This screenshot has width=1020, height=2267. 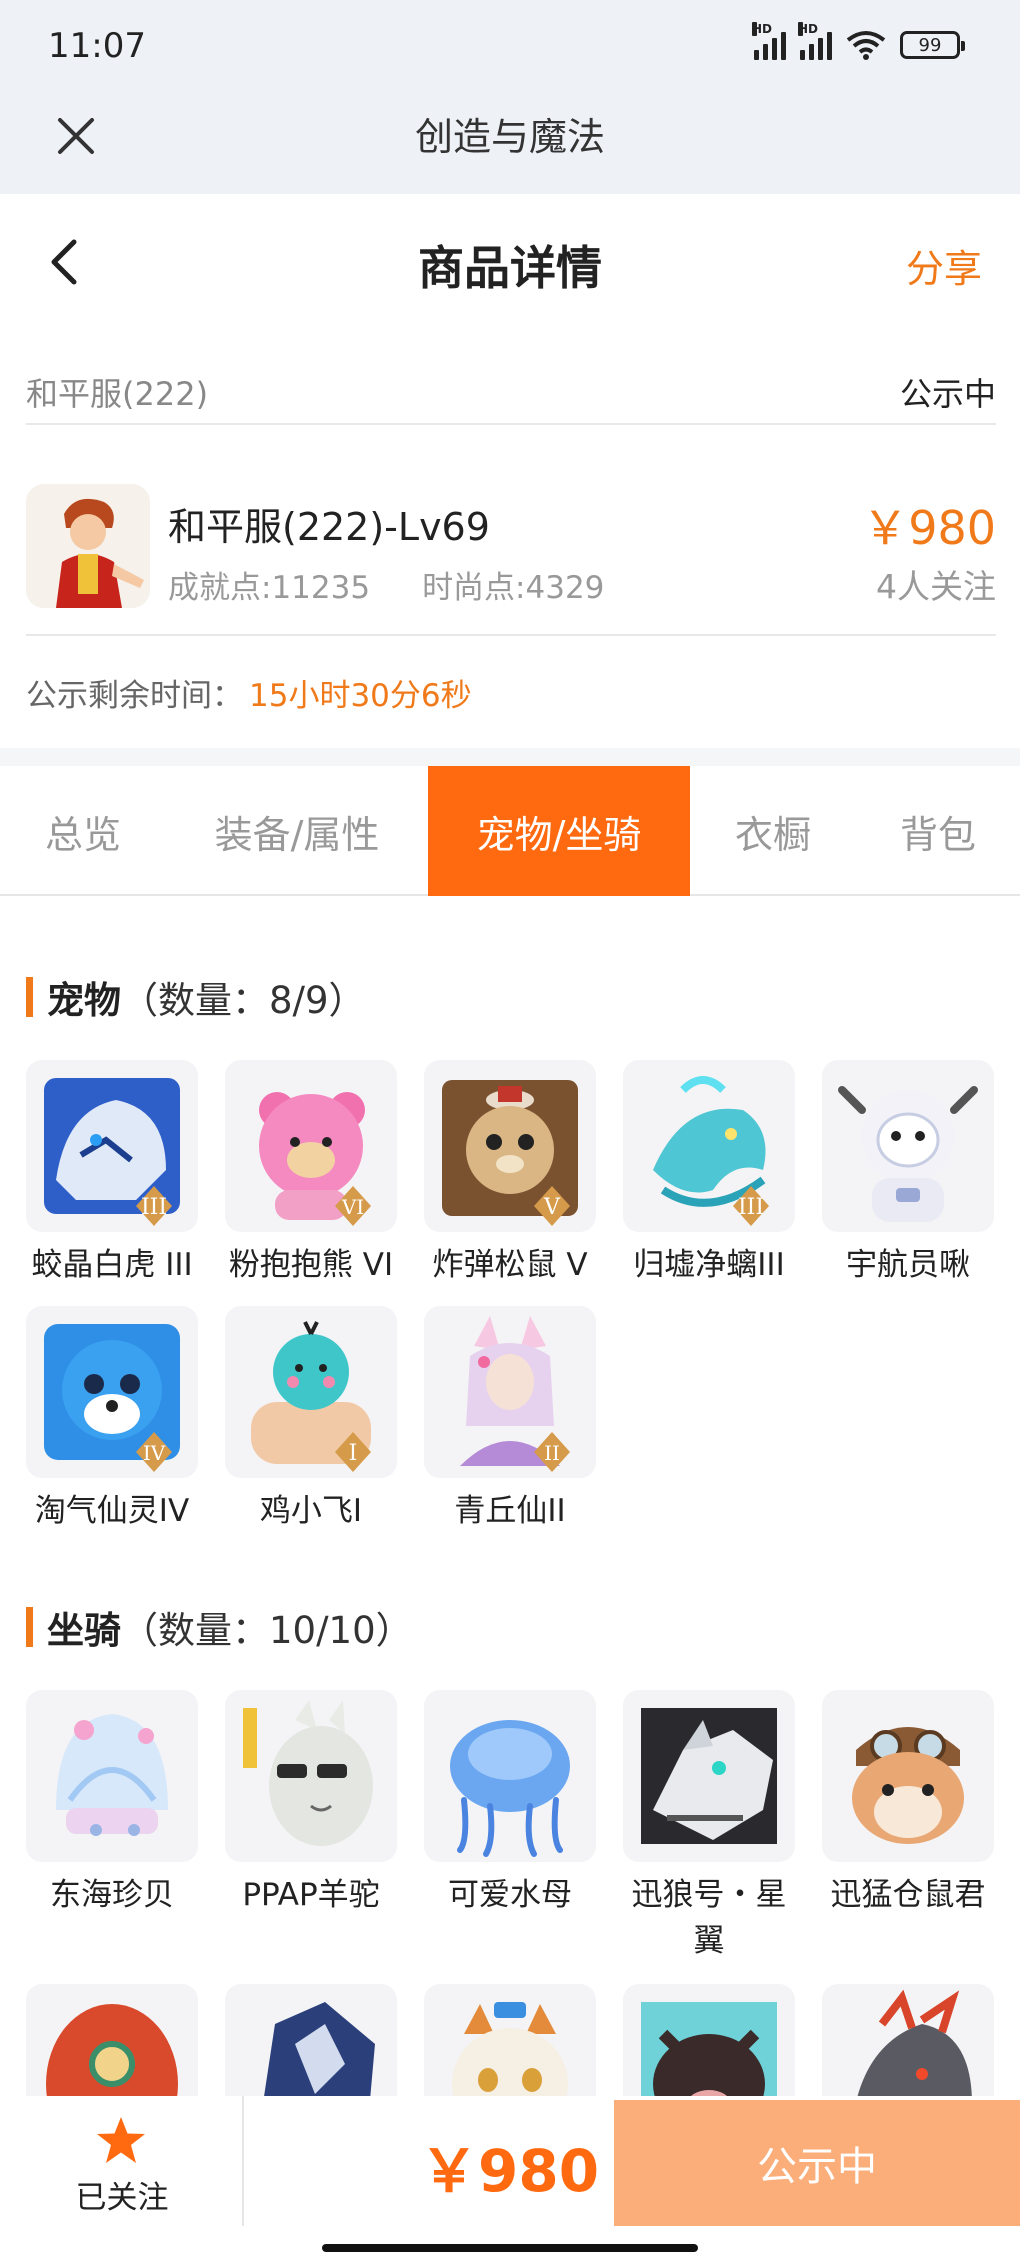 I want to click on pet-item: IV 淘气仙灵IV, so click(x=112, y=1420).